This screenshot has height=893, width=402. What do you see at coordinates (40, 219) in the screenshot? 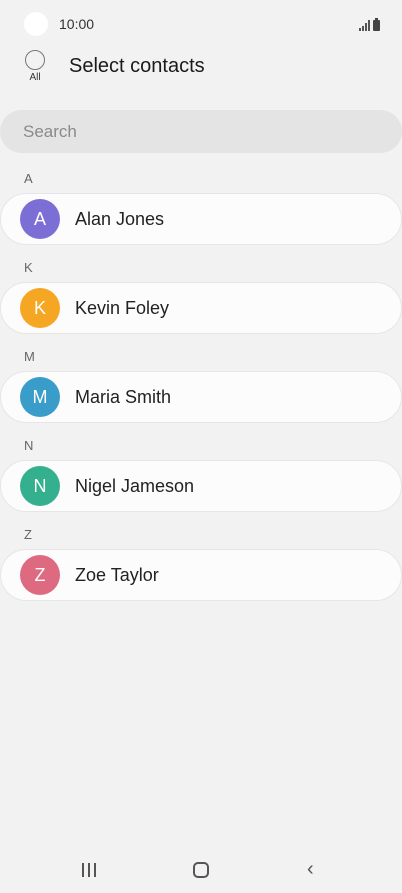
I see `avatar: A` at bounding box center [40, 219].